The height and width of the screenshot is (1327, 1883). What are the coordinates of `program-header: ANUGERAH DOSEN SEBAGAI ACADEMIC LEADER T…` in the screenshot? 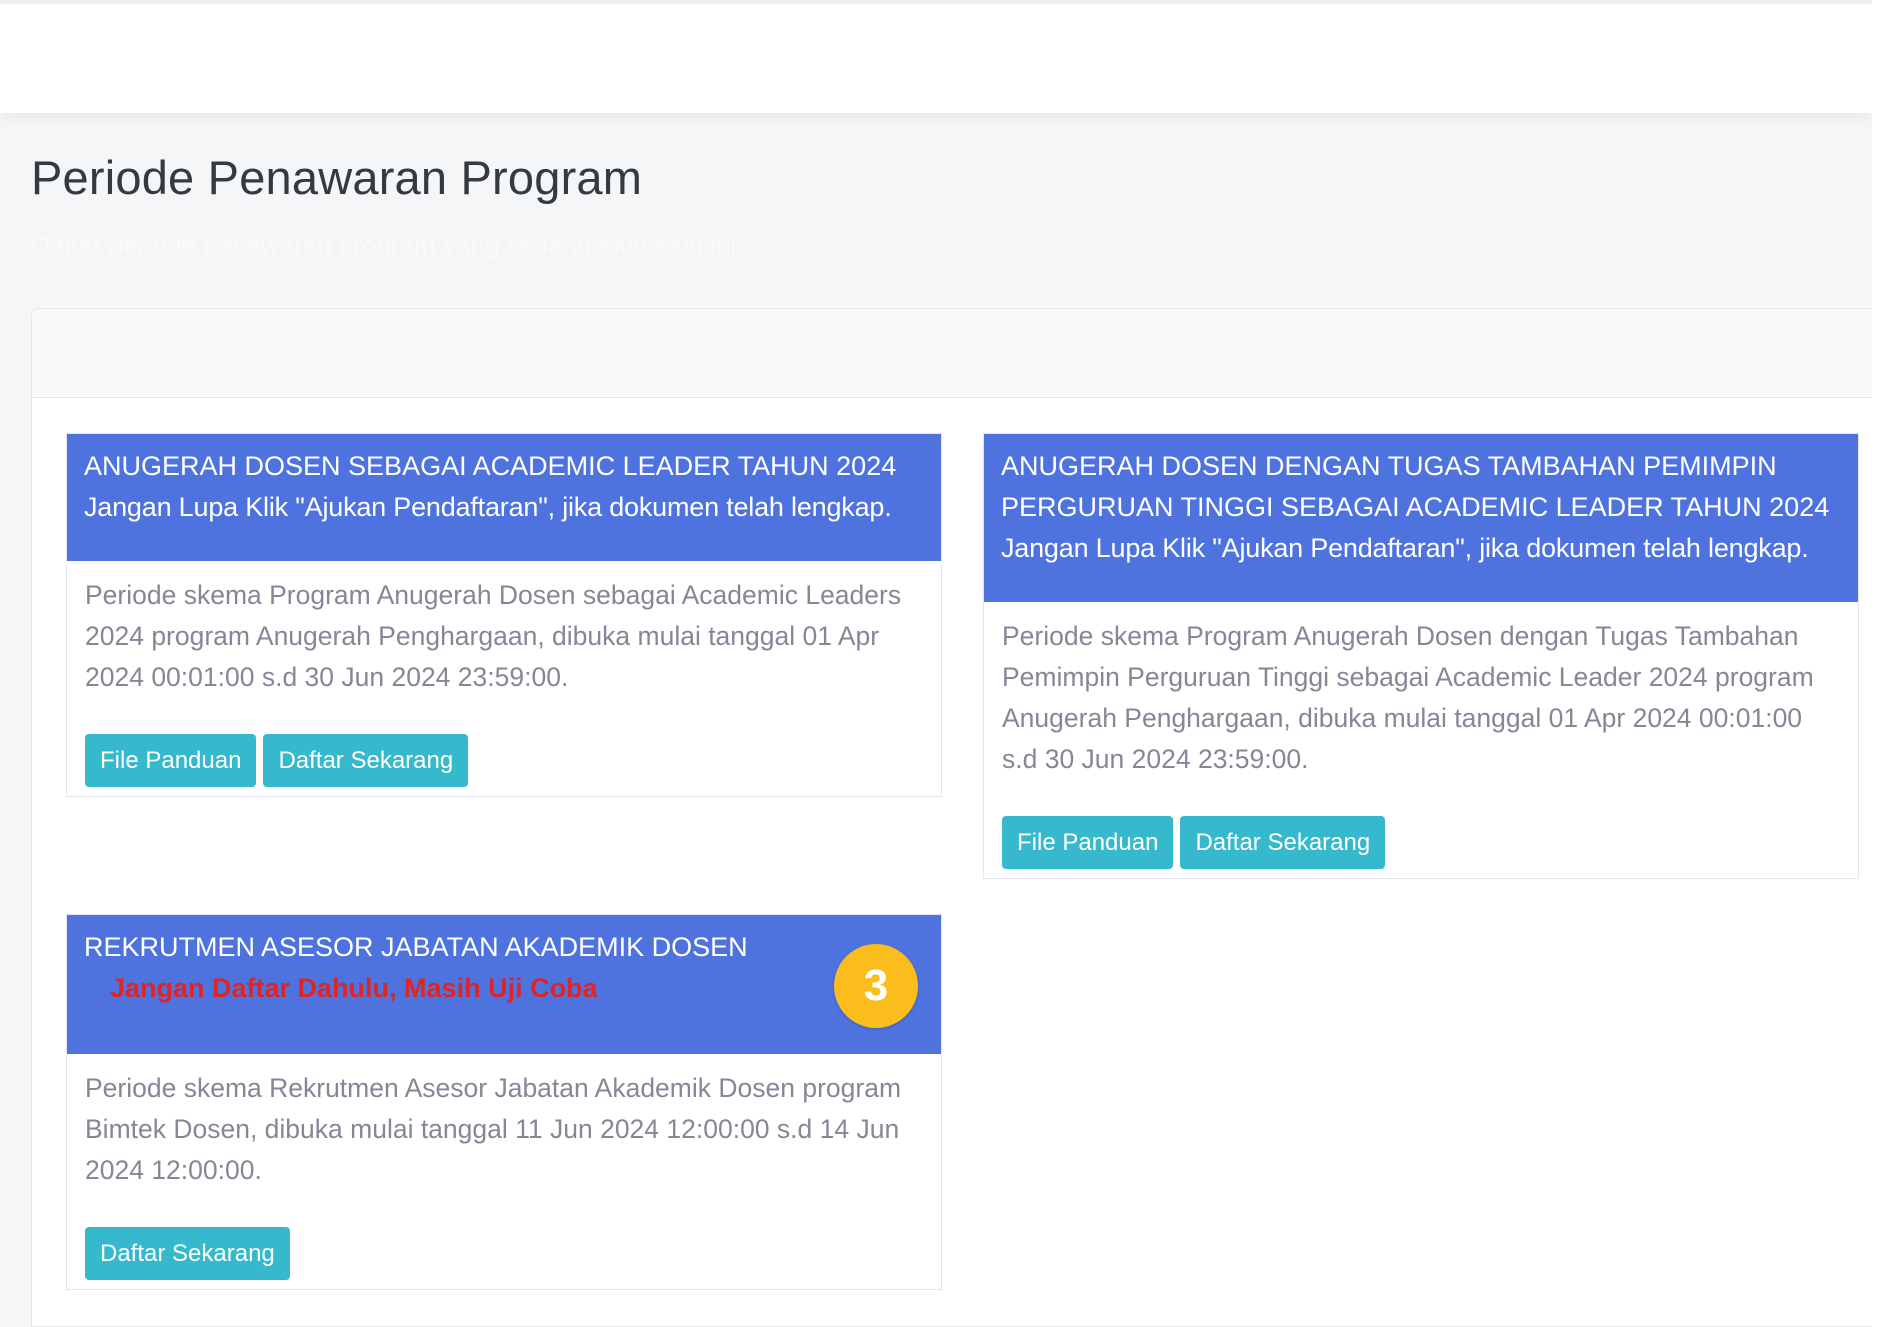 It's located at (504, 497).